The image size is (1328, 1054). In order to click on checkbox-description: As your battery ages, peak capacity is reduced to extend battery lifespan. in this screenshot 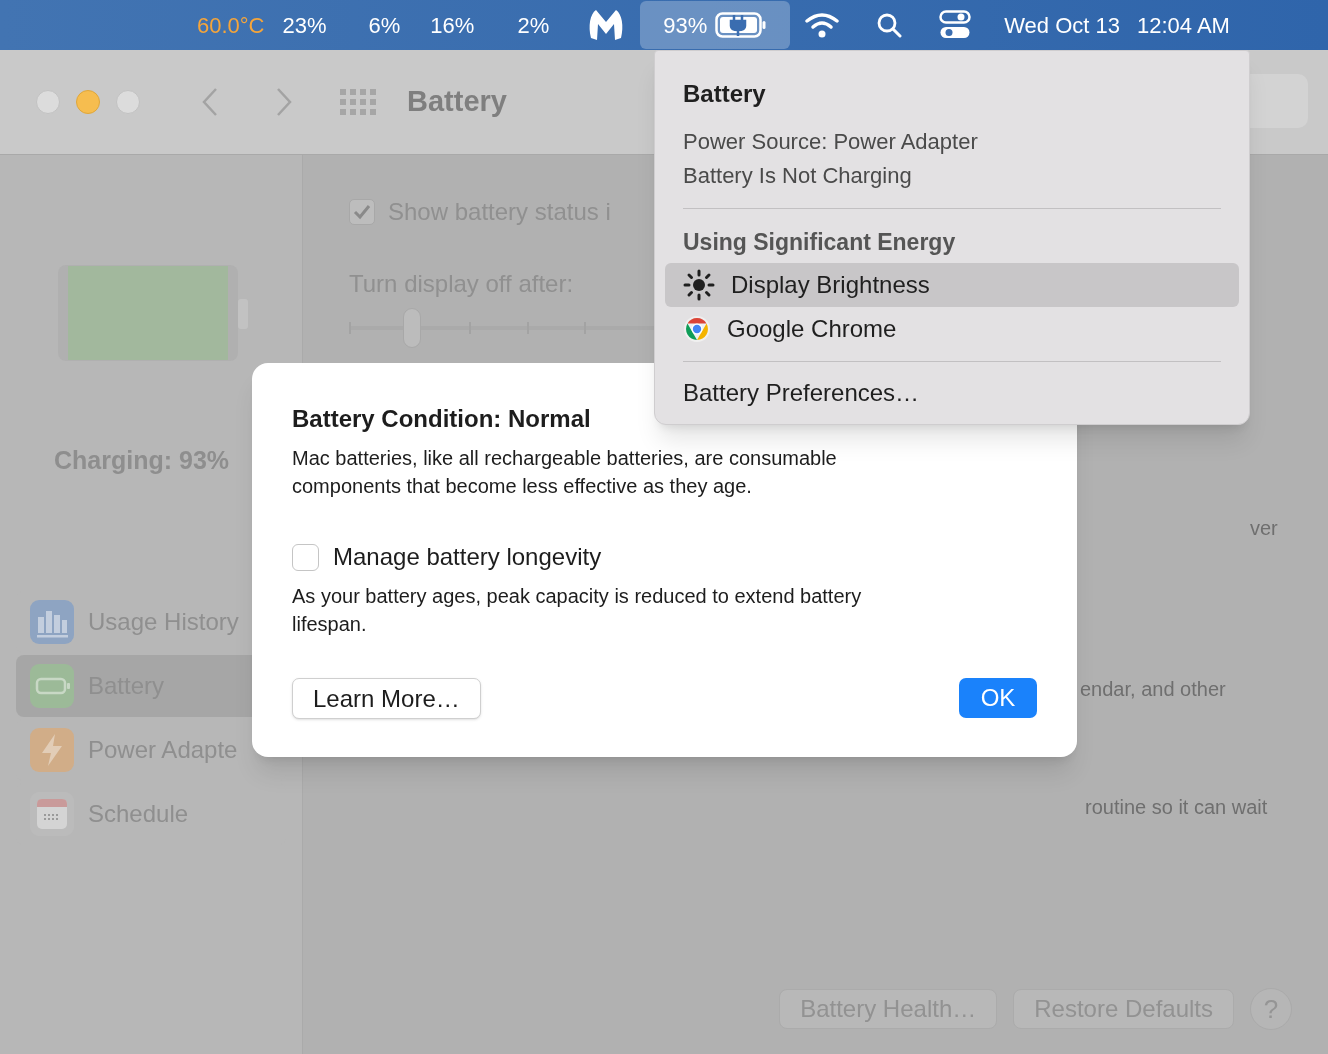, I will do `click(577, 610)`.